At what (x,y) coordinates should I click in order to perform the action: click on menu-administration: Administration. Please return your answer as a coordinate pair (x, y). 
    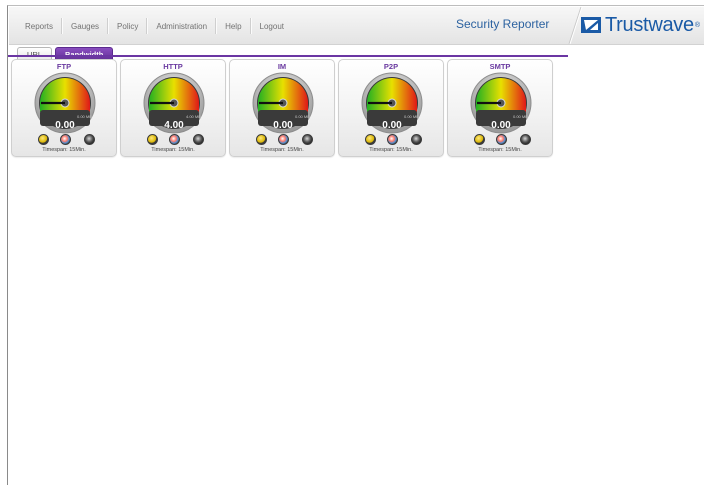
    Looking at the image, I should click on (181, 26).